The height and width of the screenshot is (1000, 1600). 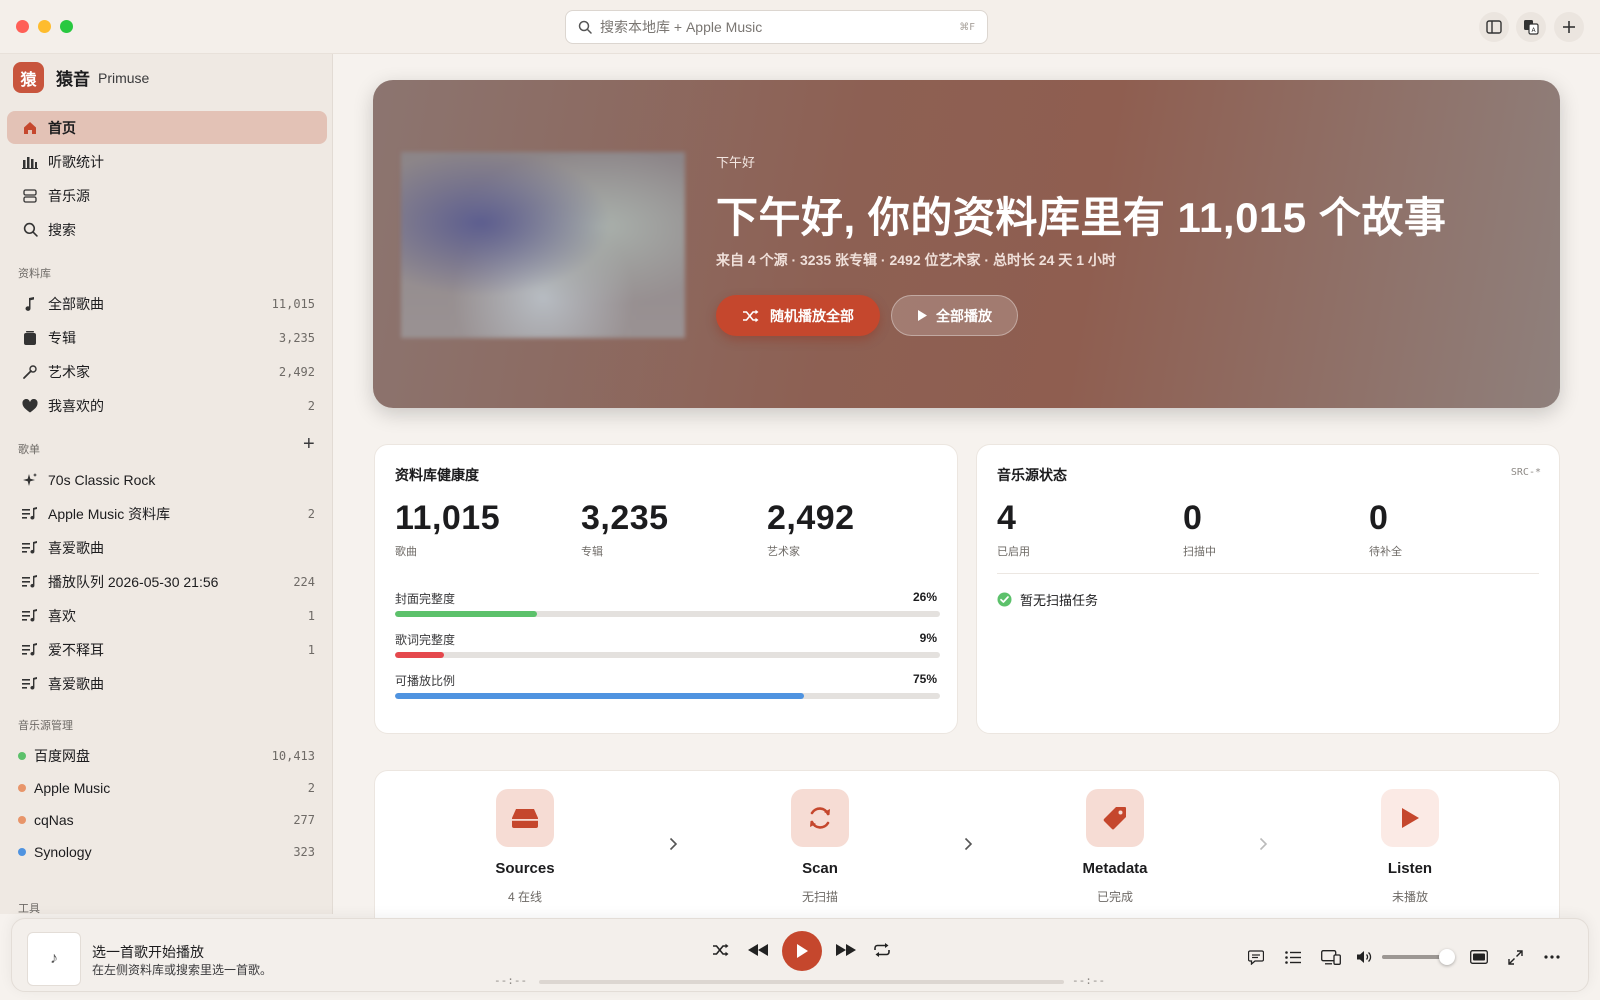 What do you see at coordinates (167, 513) in the screenshot?
I see `sidebar-item-playlist: Apple Music 资料库 2` at bounding box center [167, 513].